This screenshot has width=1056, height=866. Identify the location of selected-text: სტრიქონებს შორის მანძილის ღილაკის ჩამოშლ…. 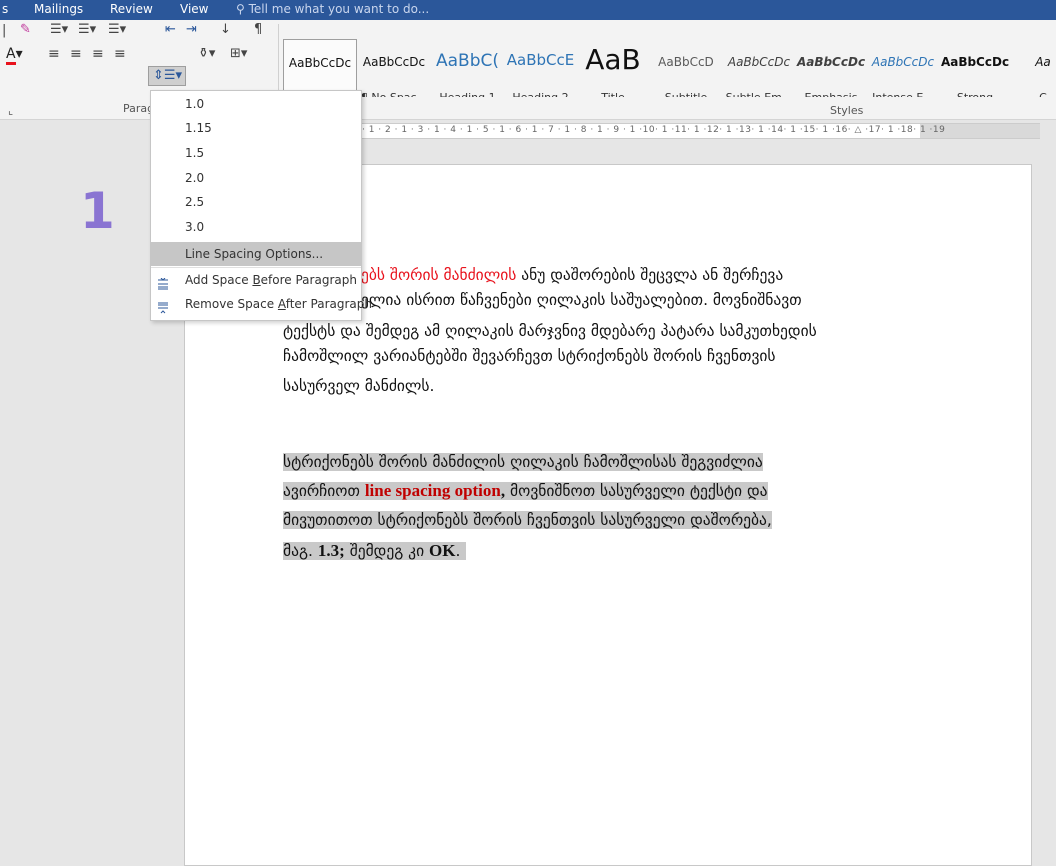
(523, 462).